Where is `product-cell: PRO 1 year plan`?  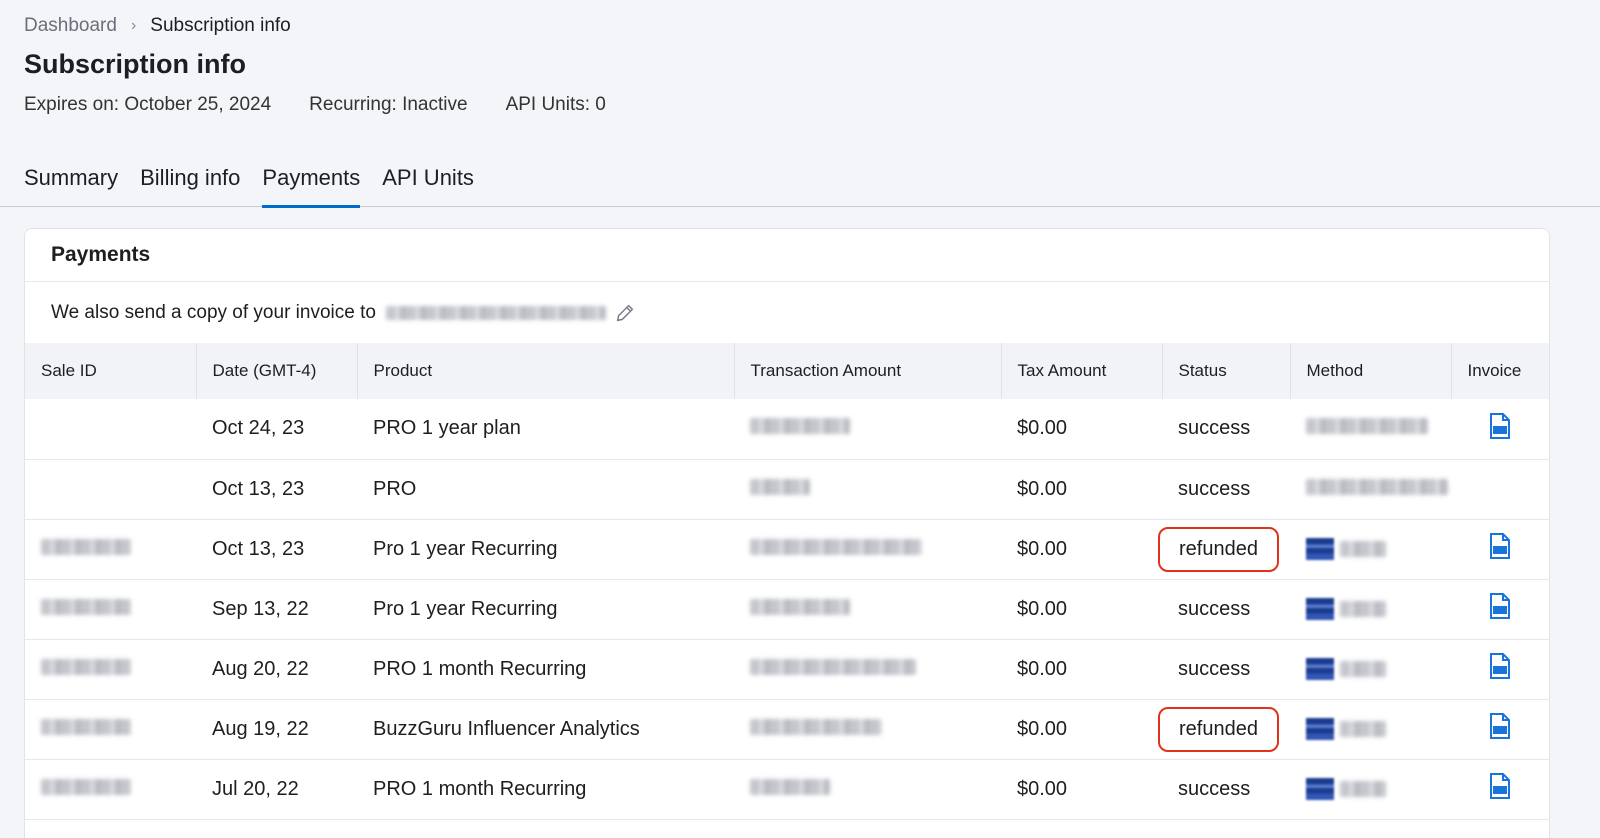
product-cell: PRO 1 year plan is located at coordinates (447, 428).